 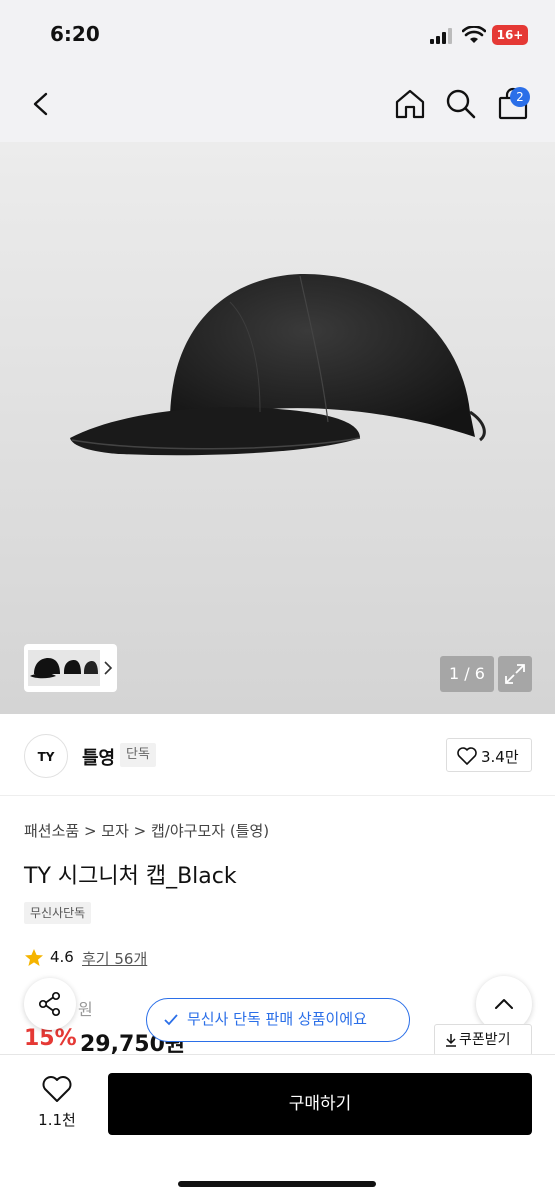 I want to click on exclusive-toast: 무신사 단독 판매 상품이에요, so click(x=278, y=1020).